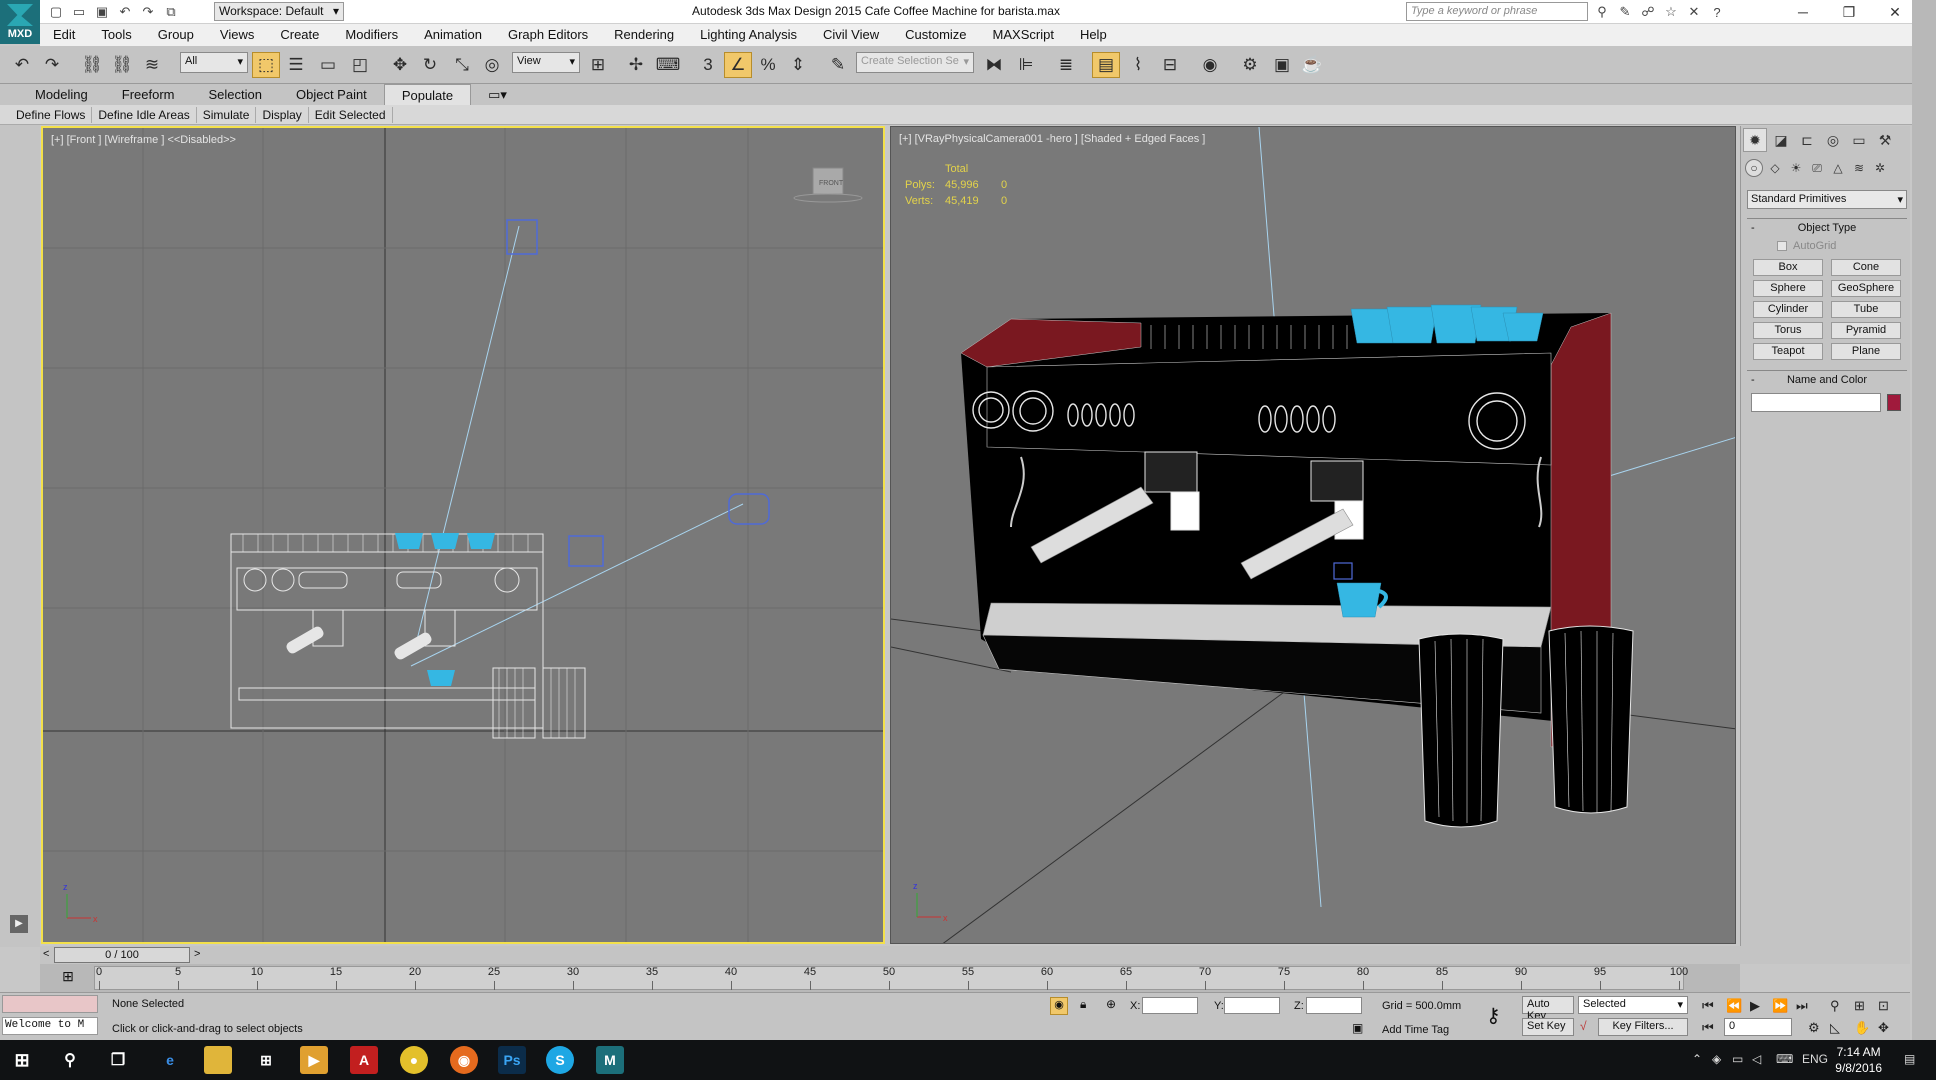 The width and height of the screenshot is (1936, 1080). What do you see at coordinates (768, 65) in the screenshot?
I see `percent-snap-icon: %` at bounding box center [768, 65].